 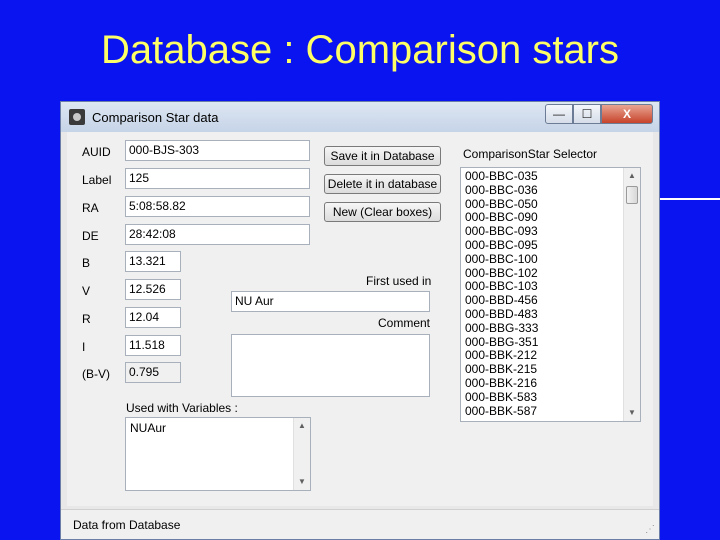 What do you see at coordinates (77, 117) in the screenshot?
I see `app-icon` at bounding box center [77, 117].